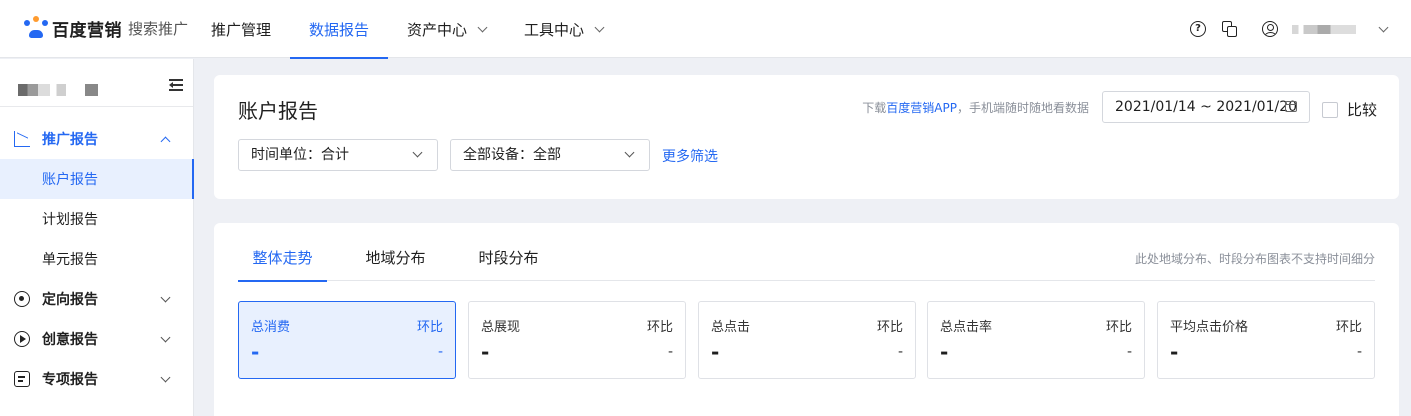 The width and height of the screenshot is (1411, 416). Describe the element at coordinates (690, 156) in the screenshot. I see `more-filters-link: 更多筛选` at that location.